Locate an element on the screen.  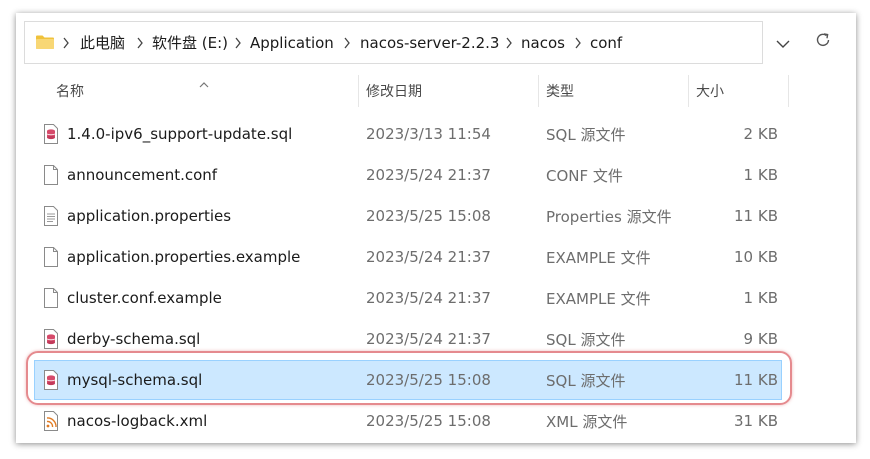
file-size: 2 KB is located at coordinates (760, 134).